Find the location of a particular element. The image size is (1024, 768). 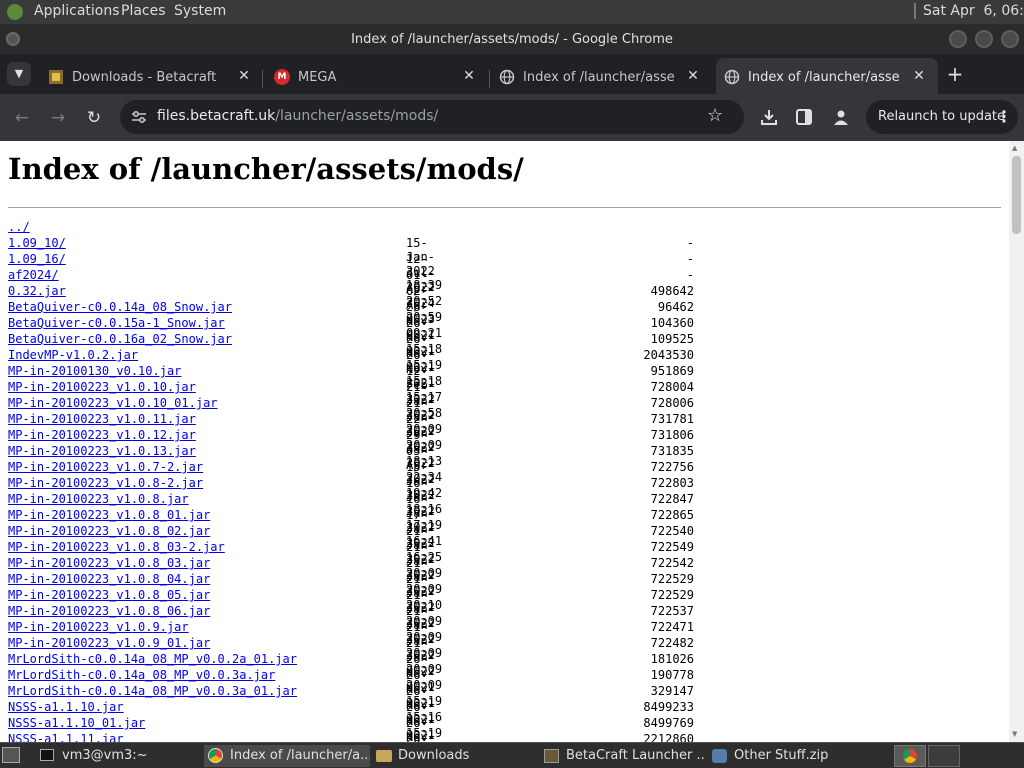

tab-downloads-betacraft: Downloads - Betacraft ✕ is located at coordinates (151, 76).